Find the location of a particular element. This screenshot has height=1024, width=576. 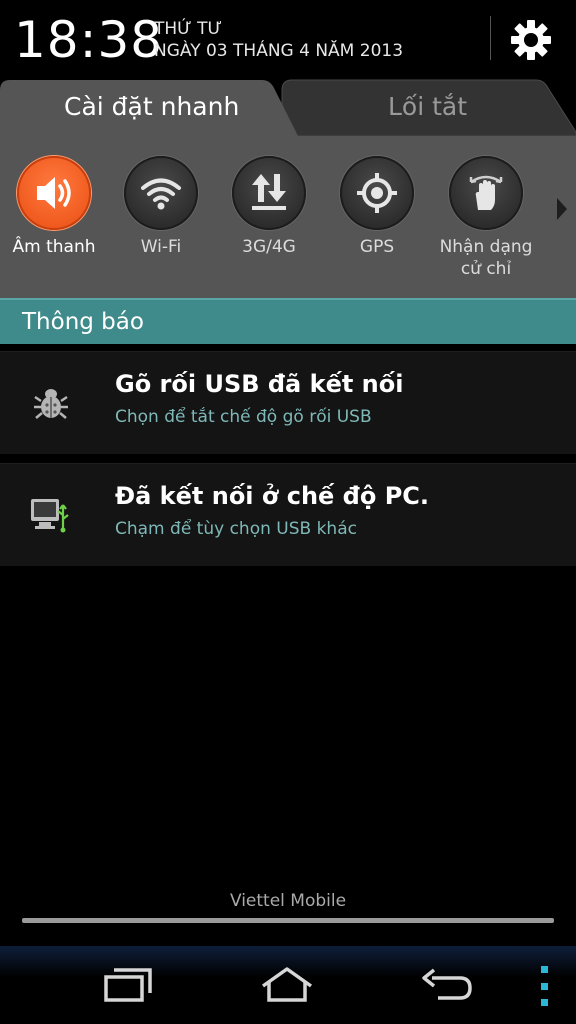

tab-shortcuts: Lối tắt is located at coordinates (427, 107).